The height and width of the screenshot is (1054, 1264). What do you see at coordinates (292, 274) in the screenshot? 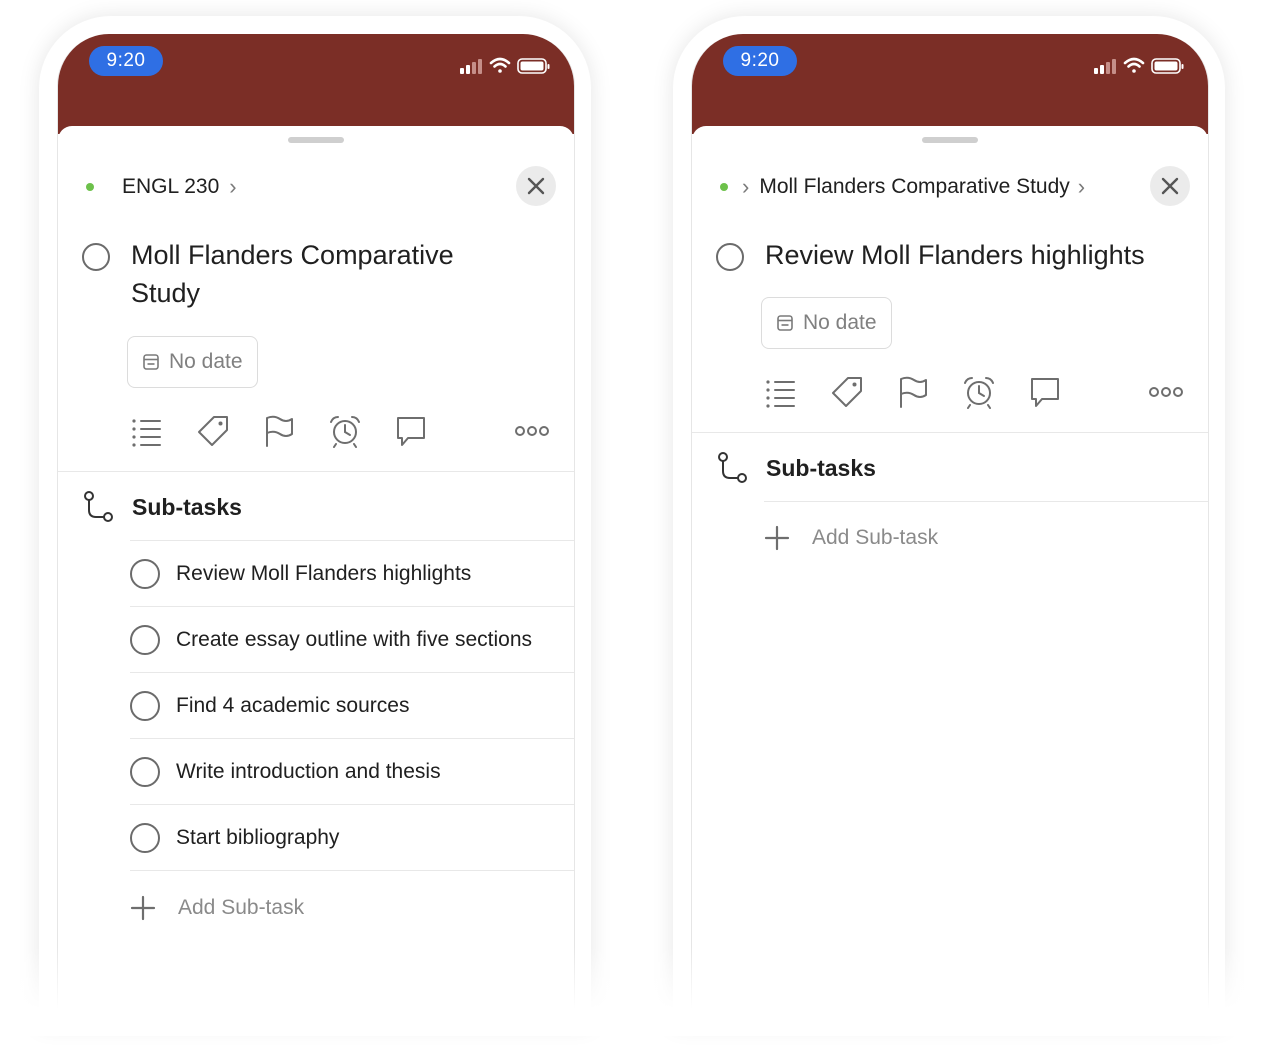
I see `task-title: Moll Flanders Comparative Study` at bounding box center [292, 274].